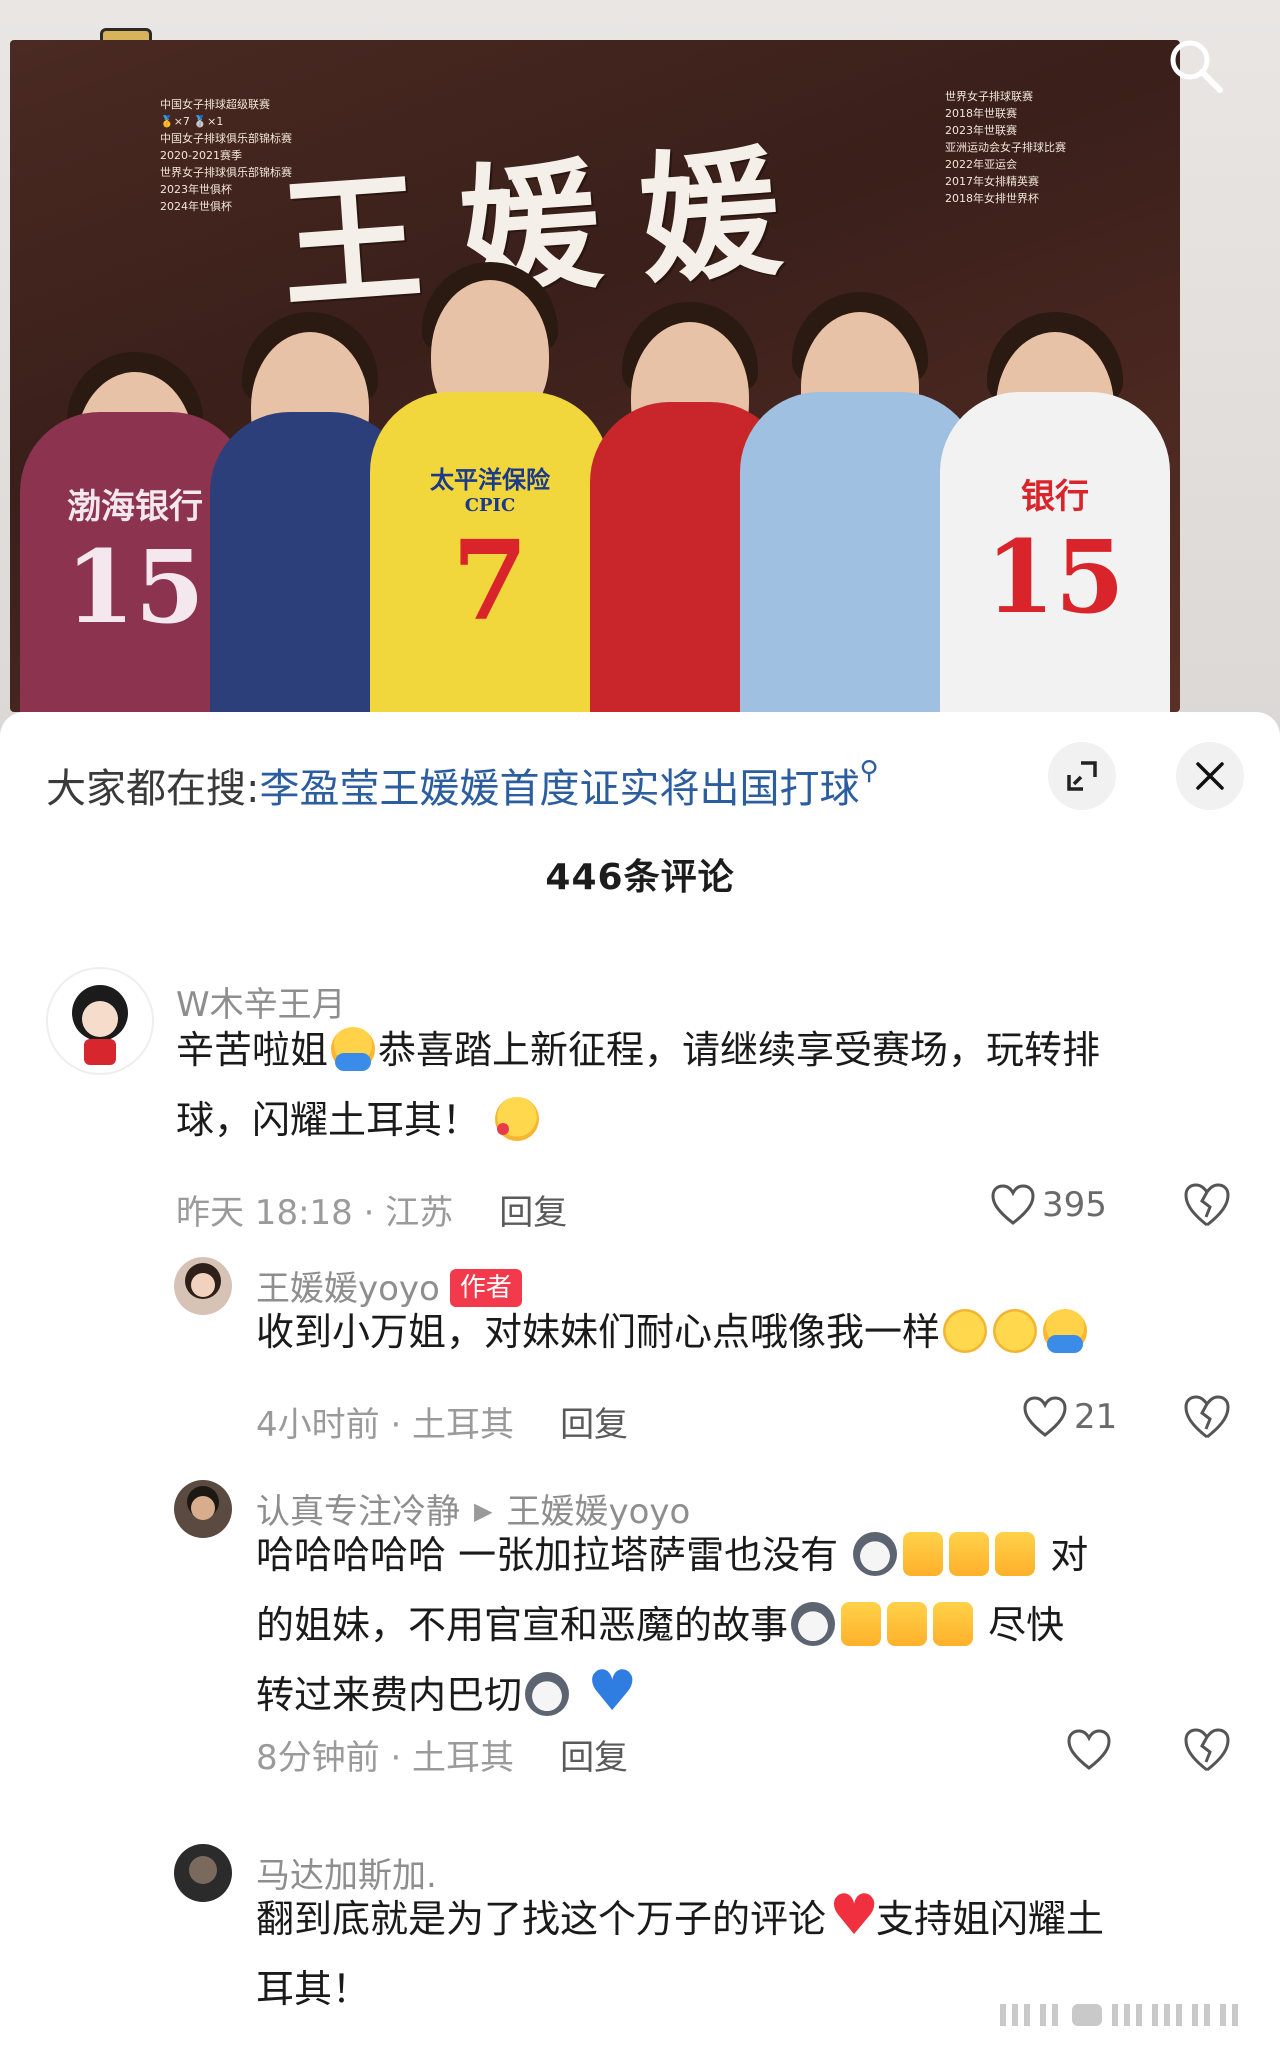 This screenshot has width=1280, height=2065. Describe the element at coordinates (640, 877) in the screenshot. I see `comment-count: 446条评论` at that location.